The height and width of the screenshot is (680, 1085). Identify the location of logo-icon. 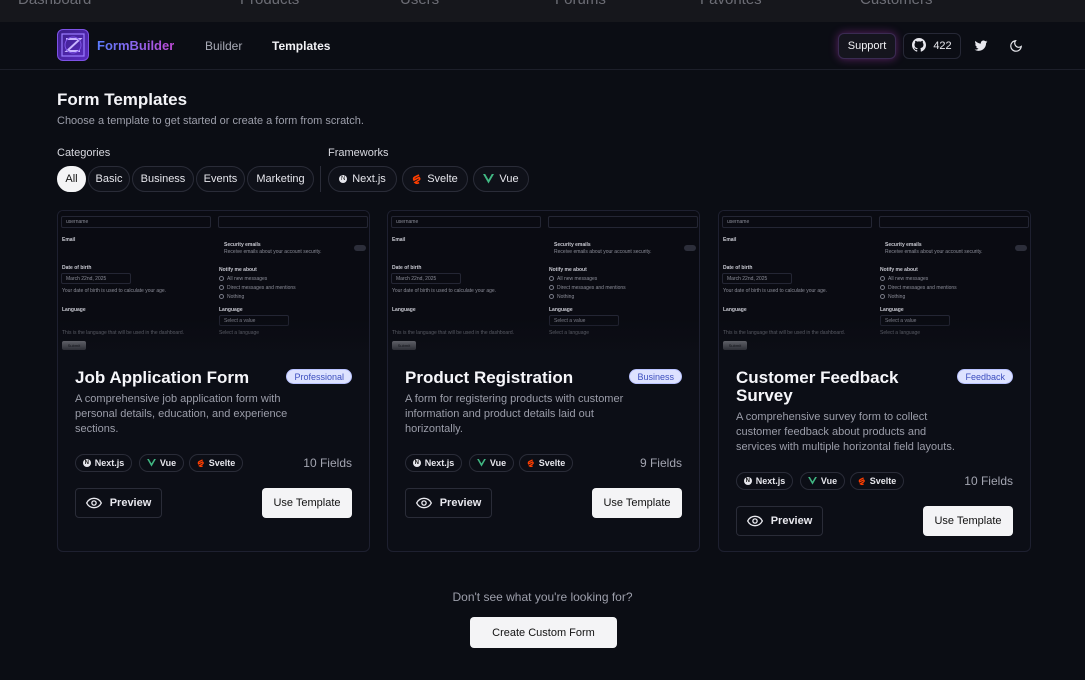
(73, 45).